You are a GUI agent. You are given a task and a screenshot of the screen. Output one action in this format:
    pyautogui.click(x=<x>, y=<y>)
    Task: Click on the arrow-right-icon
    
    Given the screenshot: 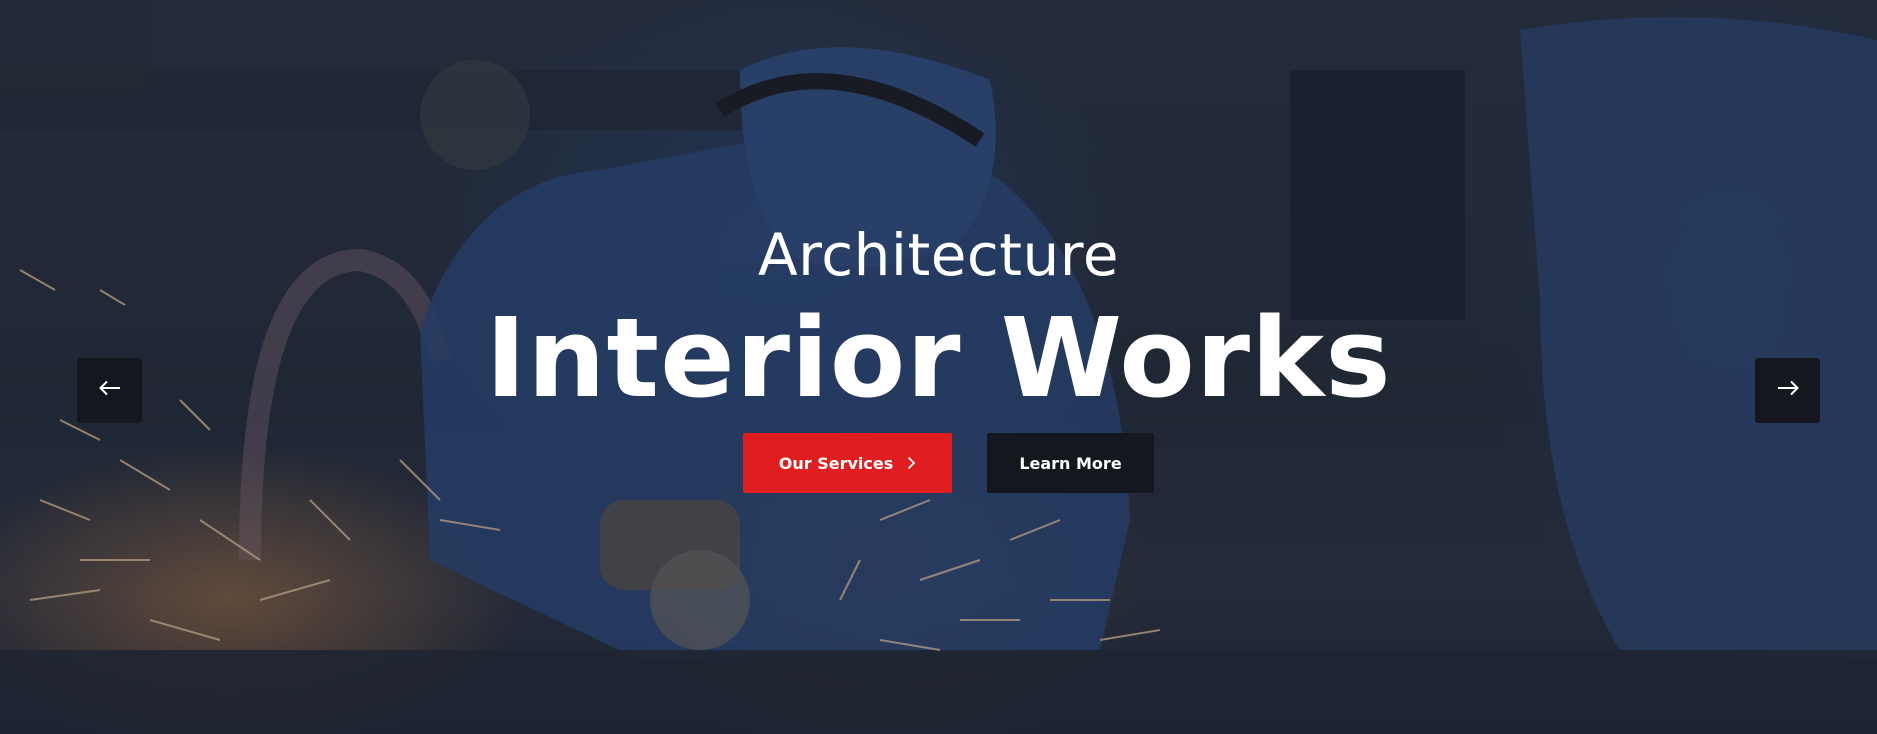 What is the action you would take?
    pyautogui.click(x=1788, y=390)
    